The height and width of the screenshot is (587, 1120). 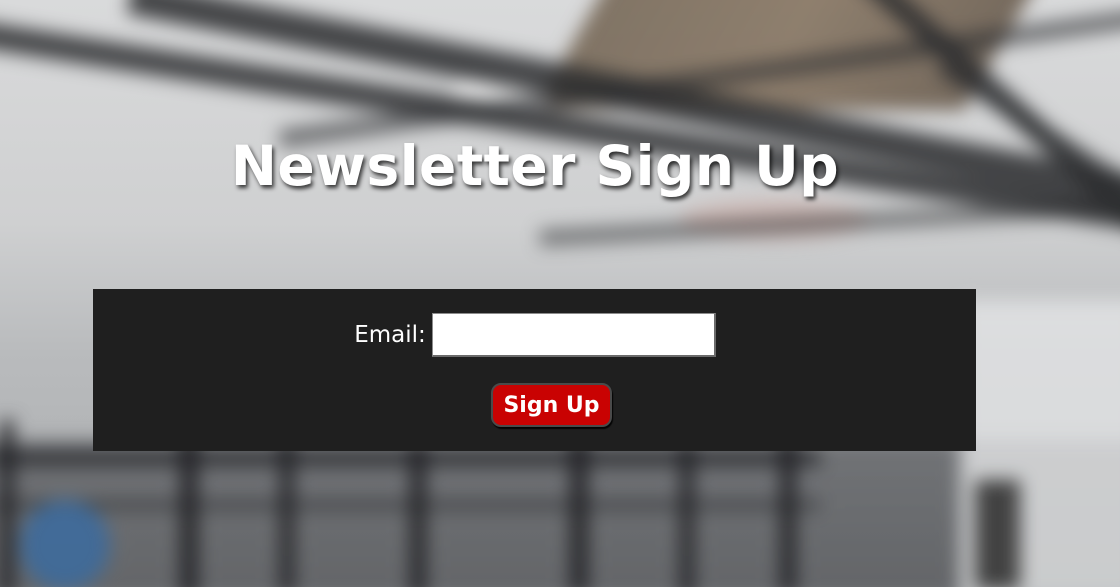 What do you see at coordinates (551, 405) in the screenshot?
I see `sign-up-button: Sign Up` at bounding box center [551, 405].